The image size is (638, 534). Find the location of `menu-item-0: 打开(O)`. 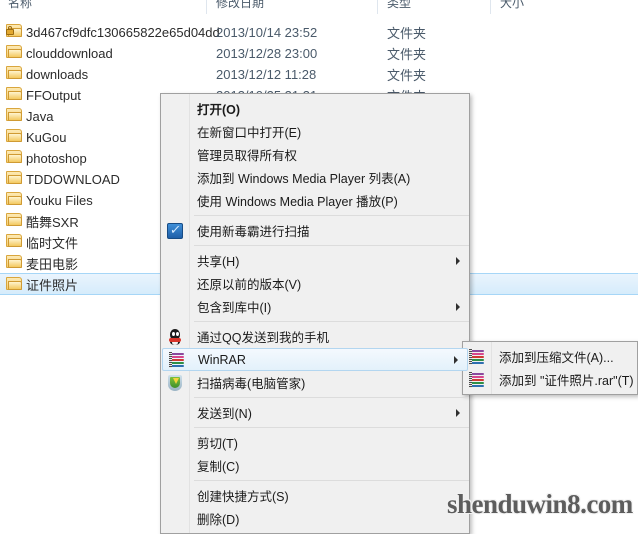

menu-item-0: 打开(O) is located at coordinates (315, 108).